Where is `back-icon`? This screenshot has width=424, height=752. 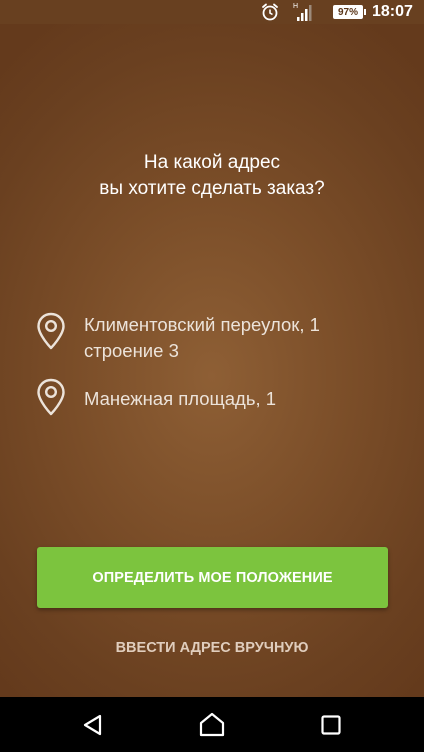
back-icon is located at coordinates (93, 725).